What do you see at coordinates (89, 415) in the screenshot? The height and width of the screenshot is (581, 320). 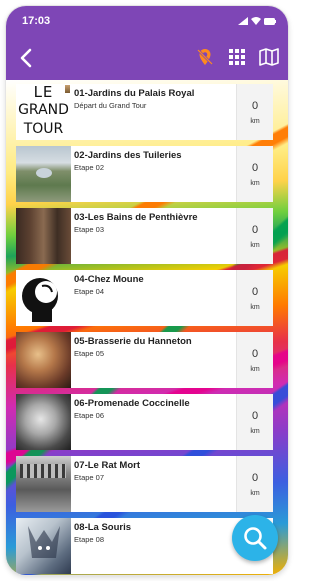 I see `stage-subtitle: Etape 06` at bounding box center [89, 415].